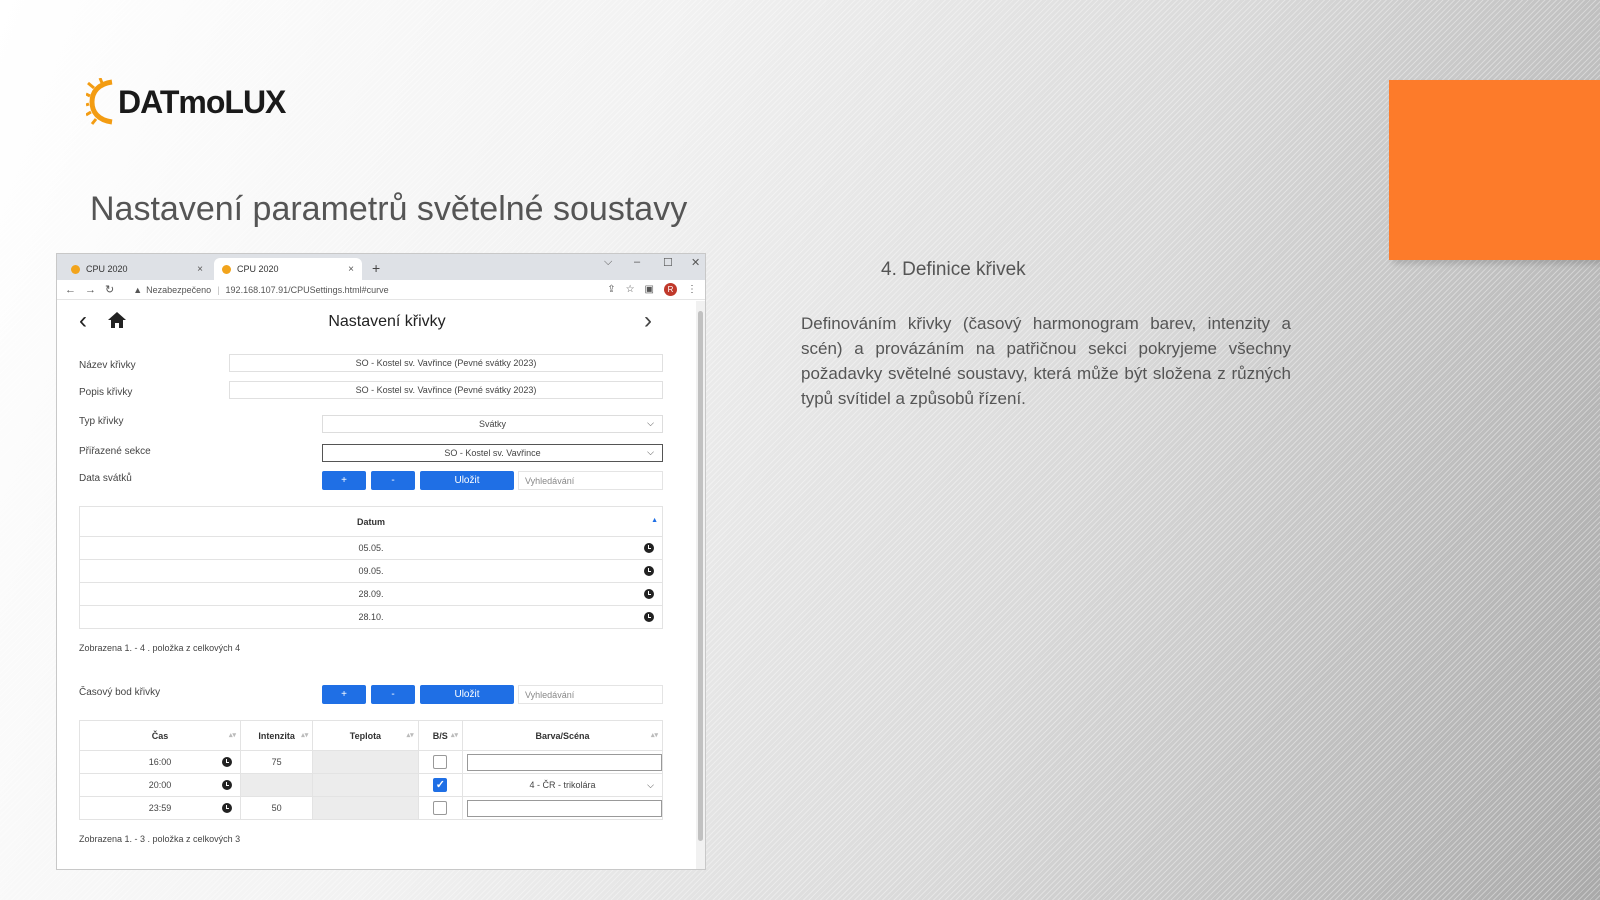 Image resolution: width=1600 pixels, height=900 pixels. I want to click on dates-search-input: Vyhledávání, so click(590, 480).